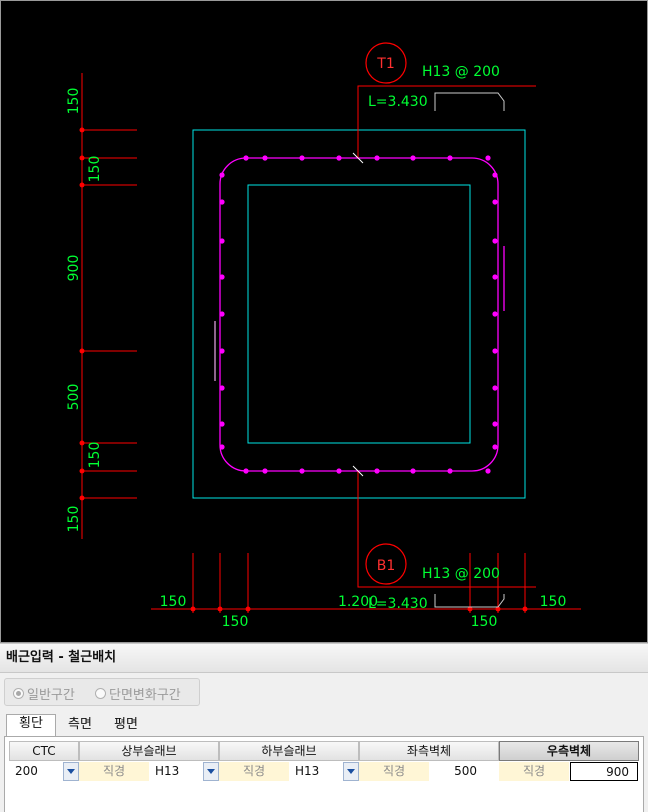 This screenshot has height=812, width=648. What do you see at coordinates (126, 726) in the screenshot?
I see `tab-plan: 평면` at bounding box center [126, 726].